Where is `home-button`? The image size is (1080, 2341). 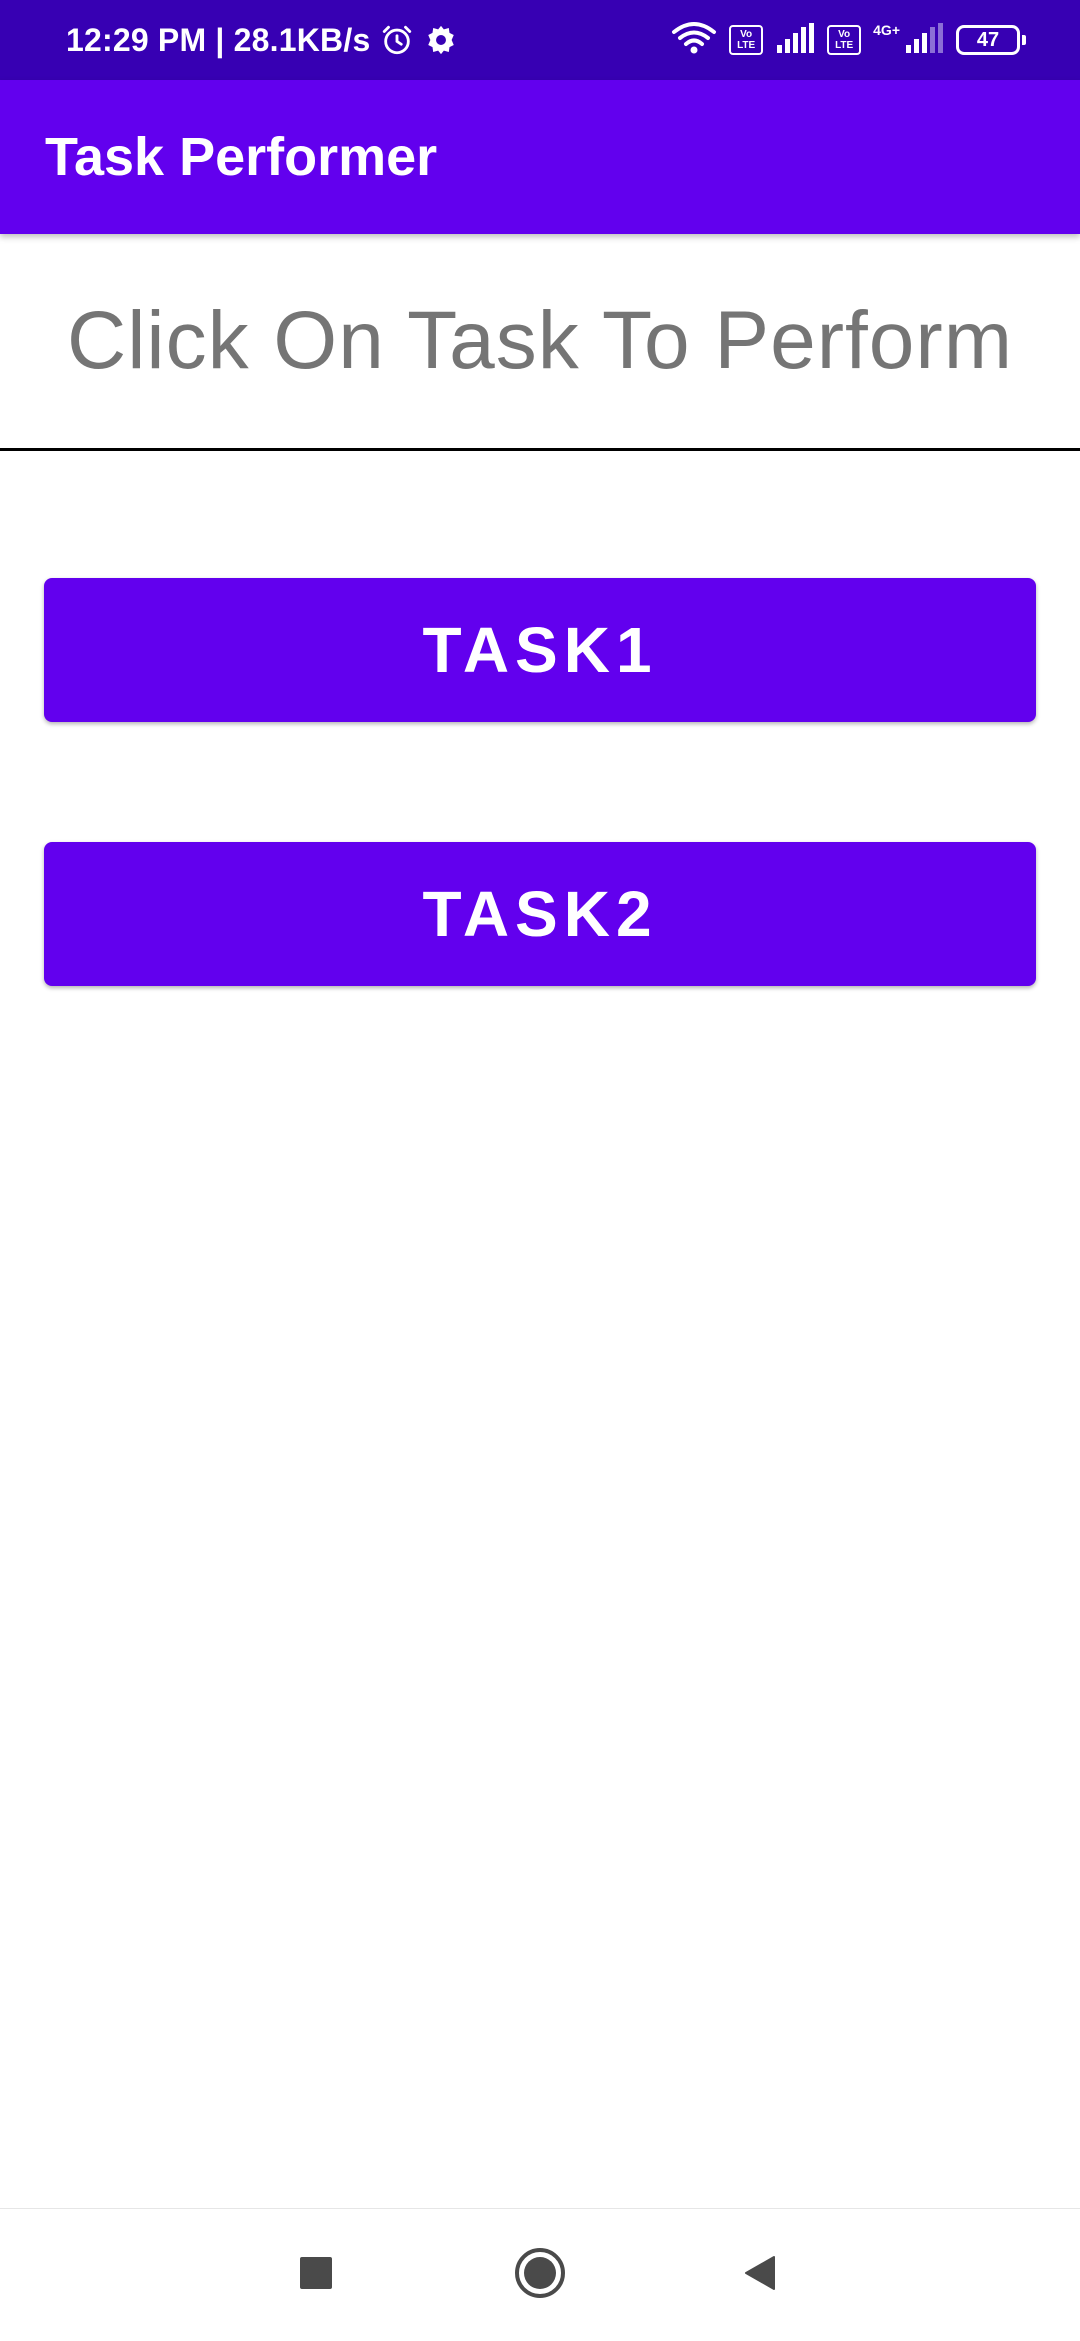 home-button is located at coordinates (540, 2275).